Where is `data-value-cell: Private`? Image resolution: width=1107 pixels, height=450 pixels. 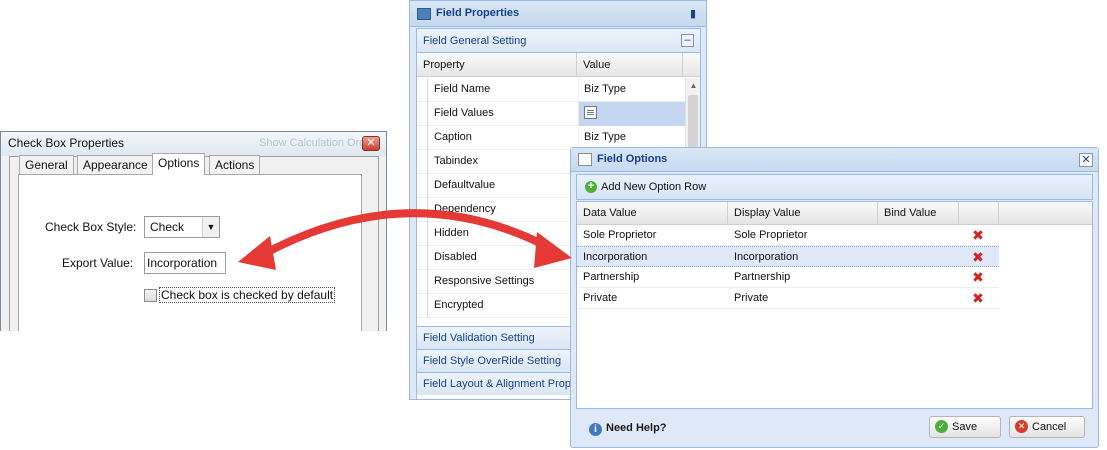
data-value-cell: Private is located at coordinates (597, 298).